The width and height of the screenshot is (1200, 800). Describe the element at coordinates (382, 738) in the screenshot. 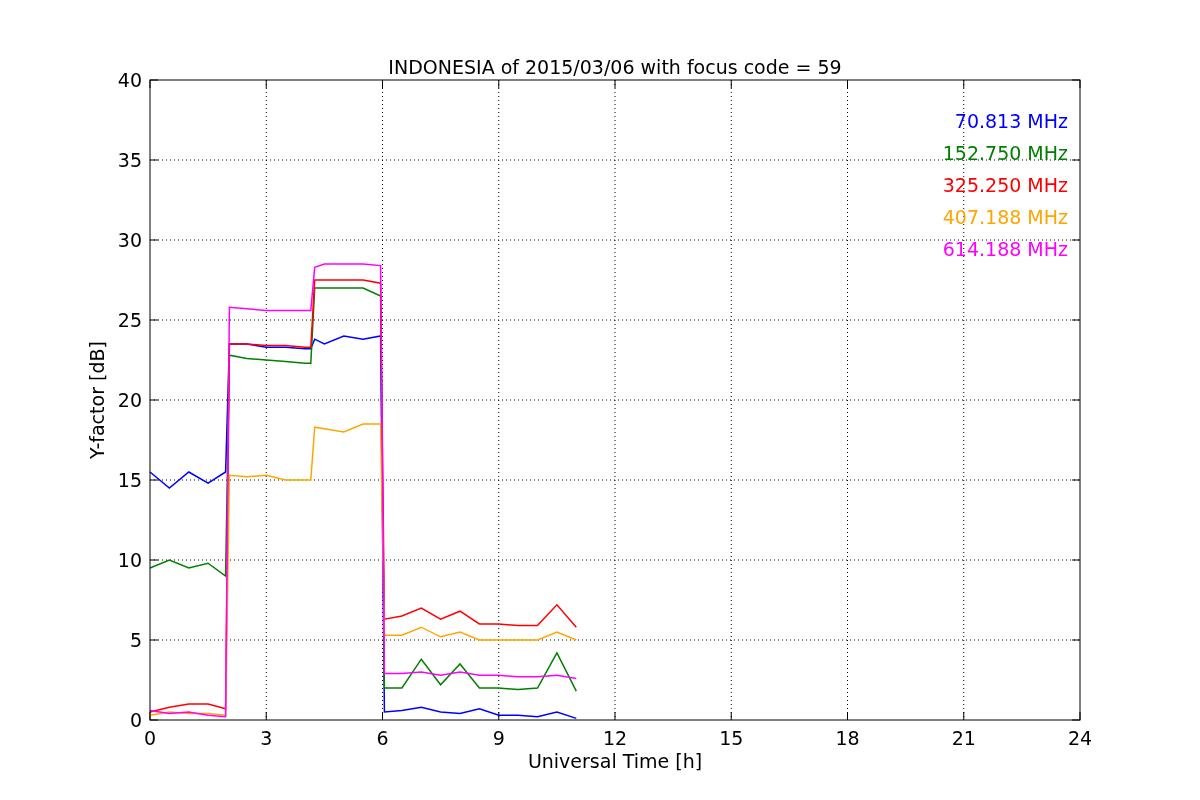

I see `x-tick-label: 6` at that location.